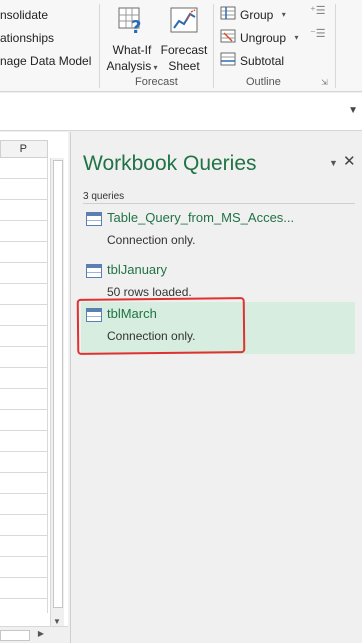  What do you see at coordinates (161, 326) in the screenshot?
I see `annotation-highlight` at bounding box center [161, 326].